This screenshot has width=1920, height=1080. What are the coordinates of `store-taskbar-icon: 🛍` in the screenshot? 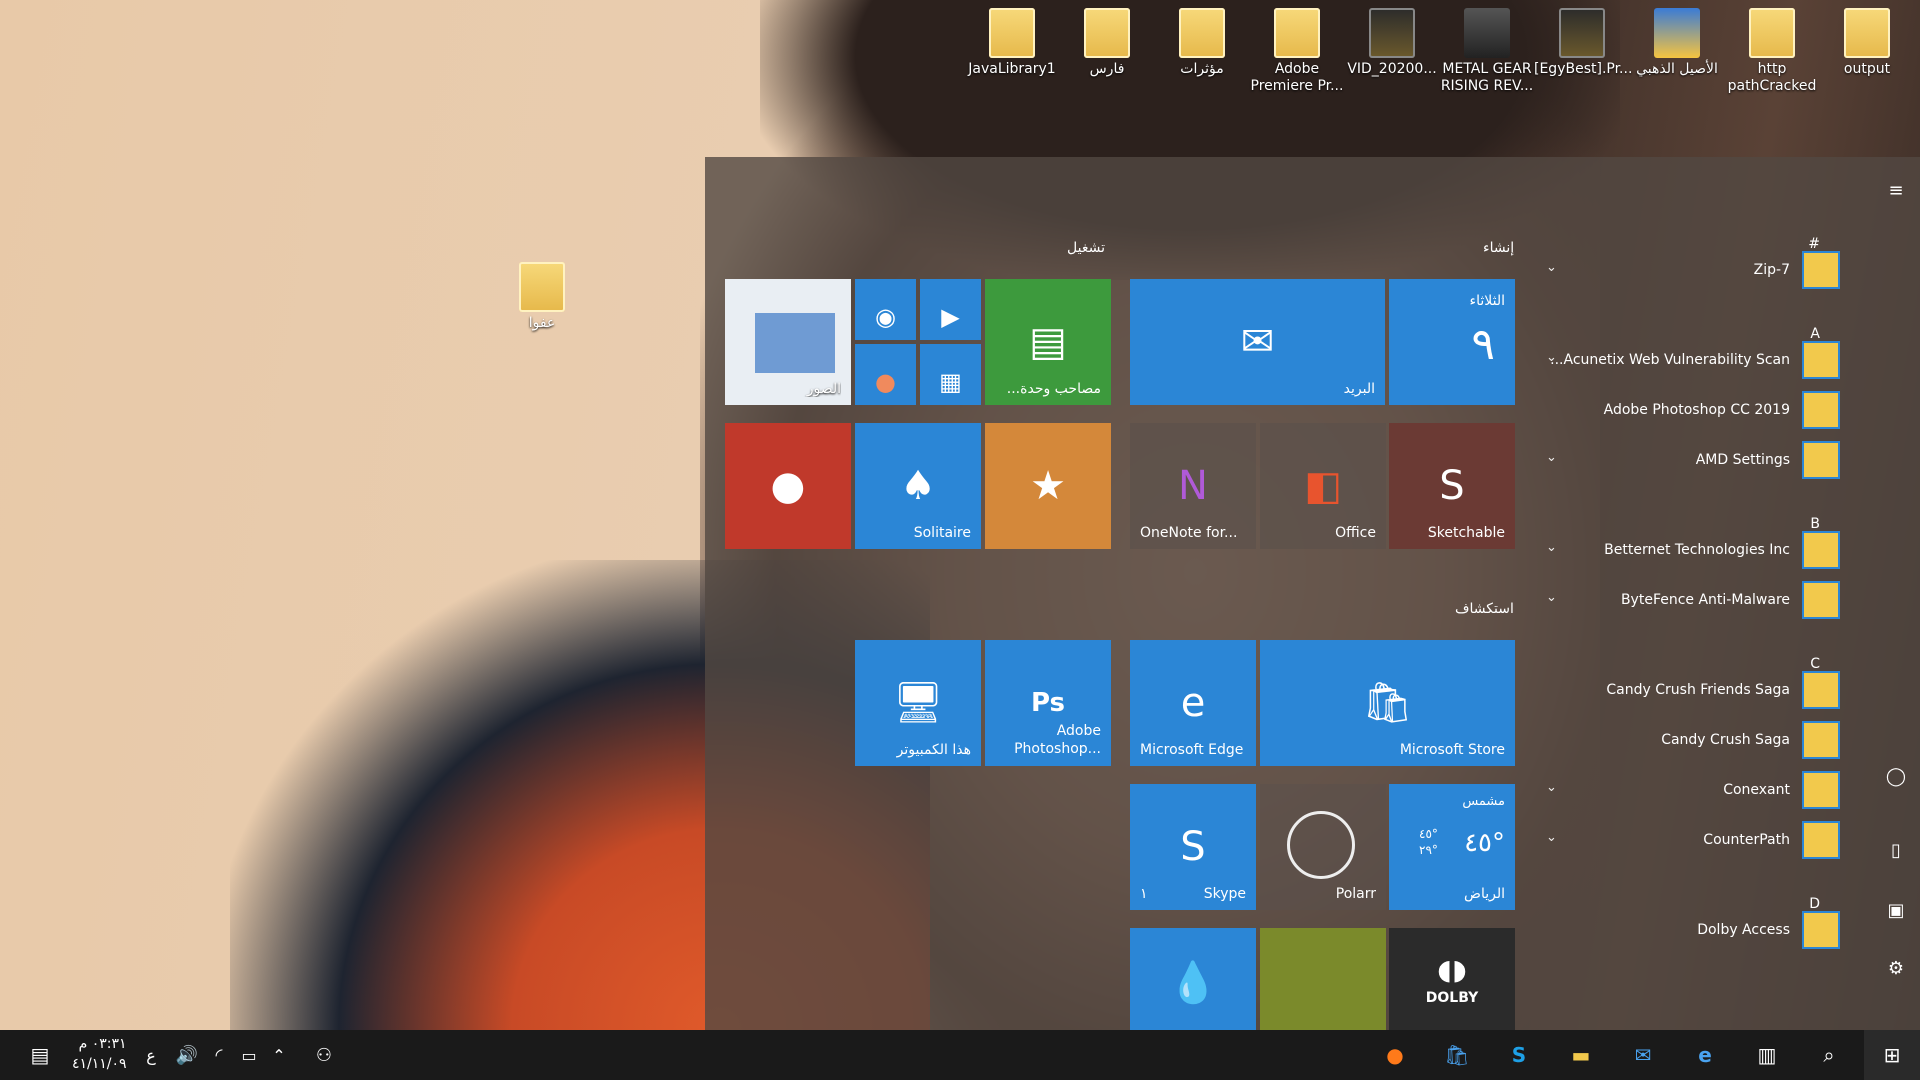 It's located at (1457, 1055).